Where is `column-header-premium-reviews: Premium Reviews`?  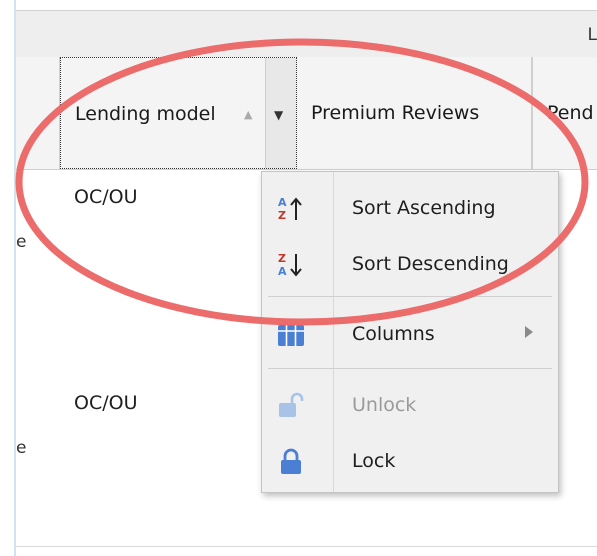 column-header-premium-reviews: Premium Reviews is located at coordinates (414, 113).